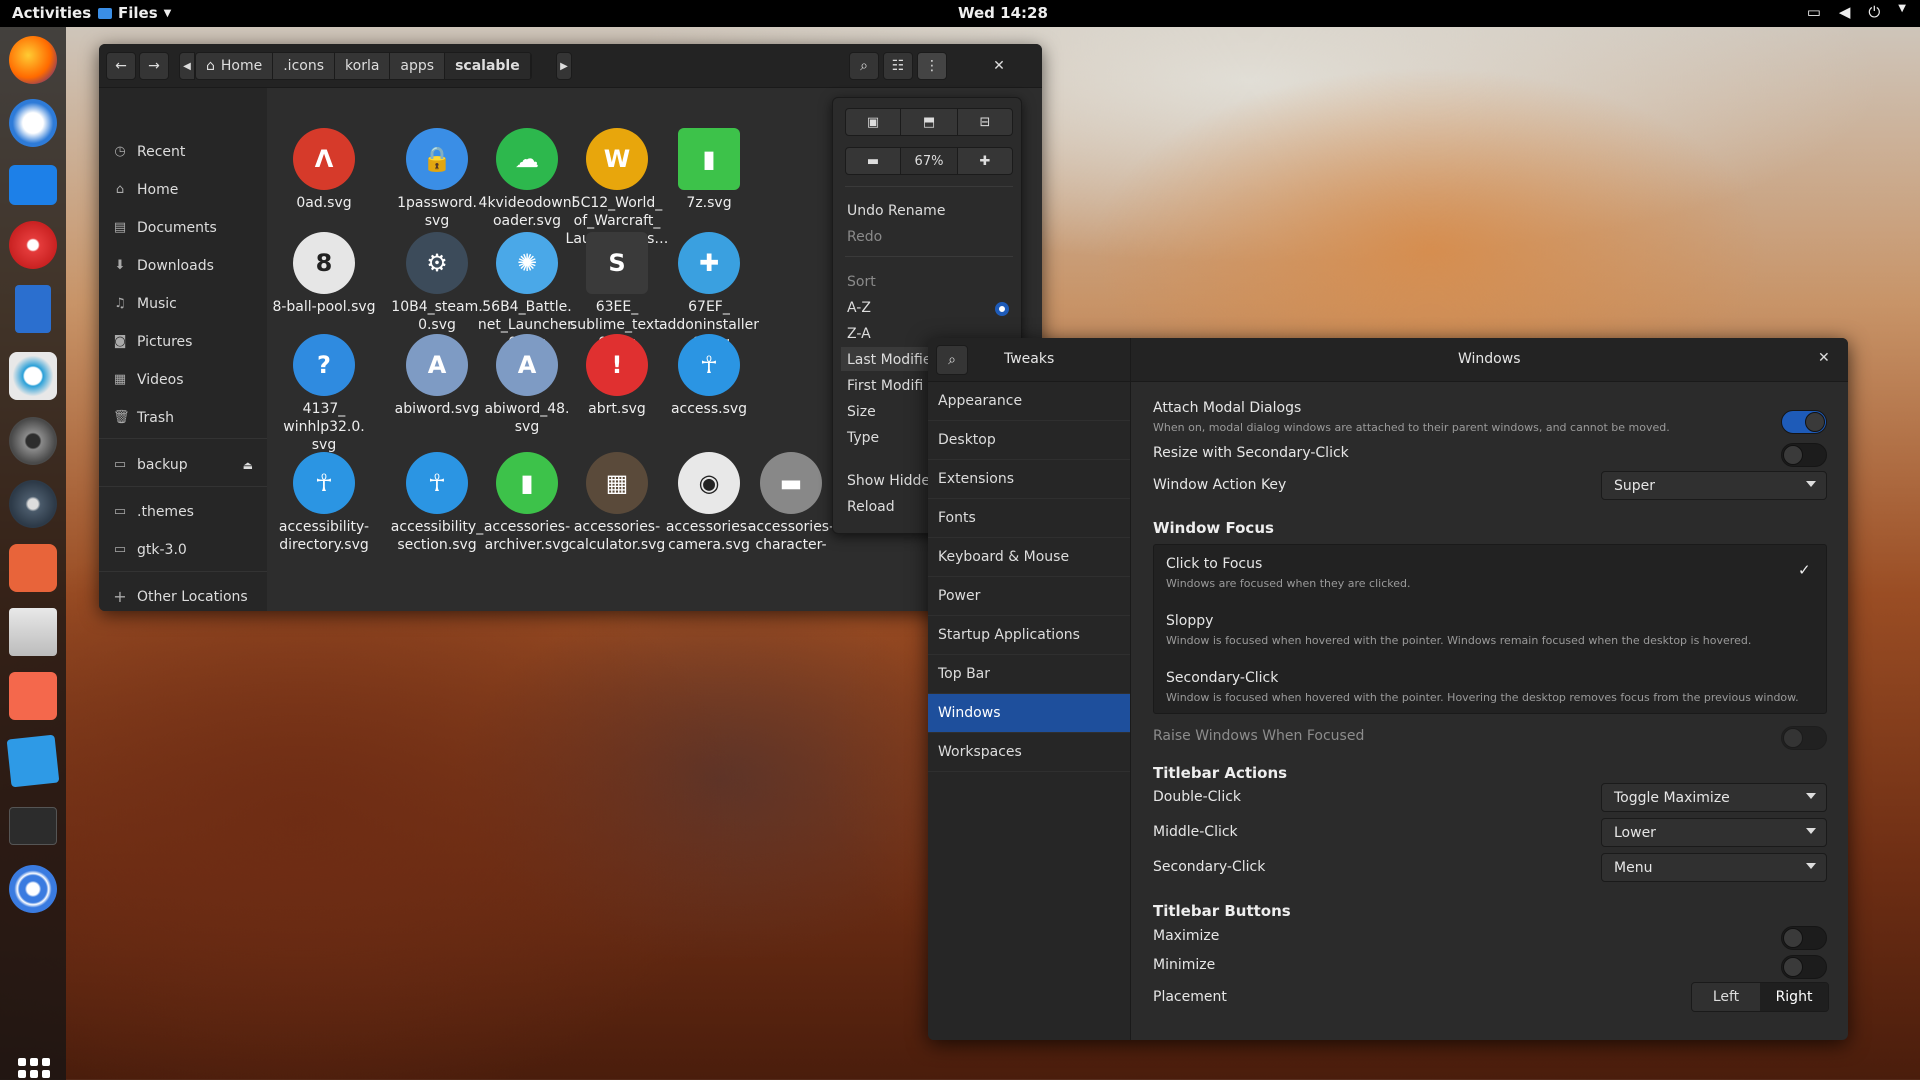 The image size is (1920, 1080). What do you see at coordinates (929, 161) in the screenshot?
I see `zoom-level: 67%` at bounding box center [929, 161].